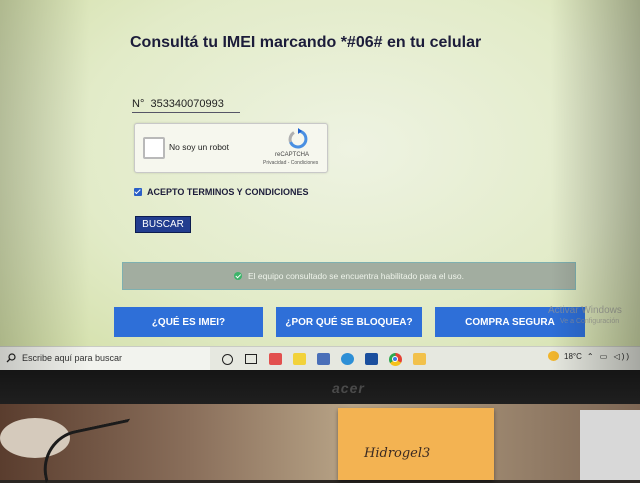 This screenshot has width=640, height=483. Describe the element at coordinates (348, 388) in the screenshot. I see `monitor-brand-logo: acer` at that location.